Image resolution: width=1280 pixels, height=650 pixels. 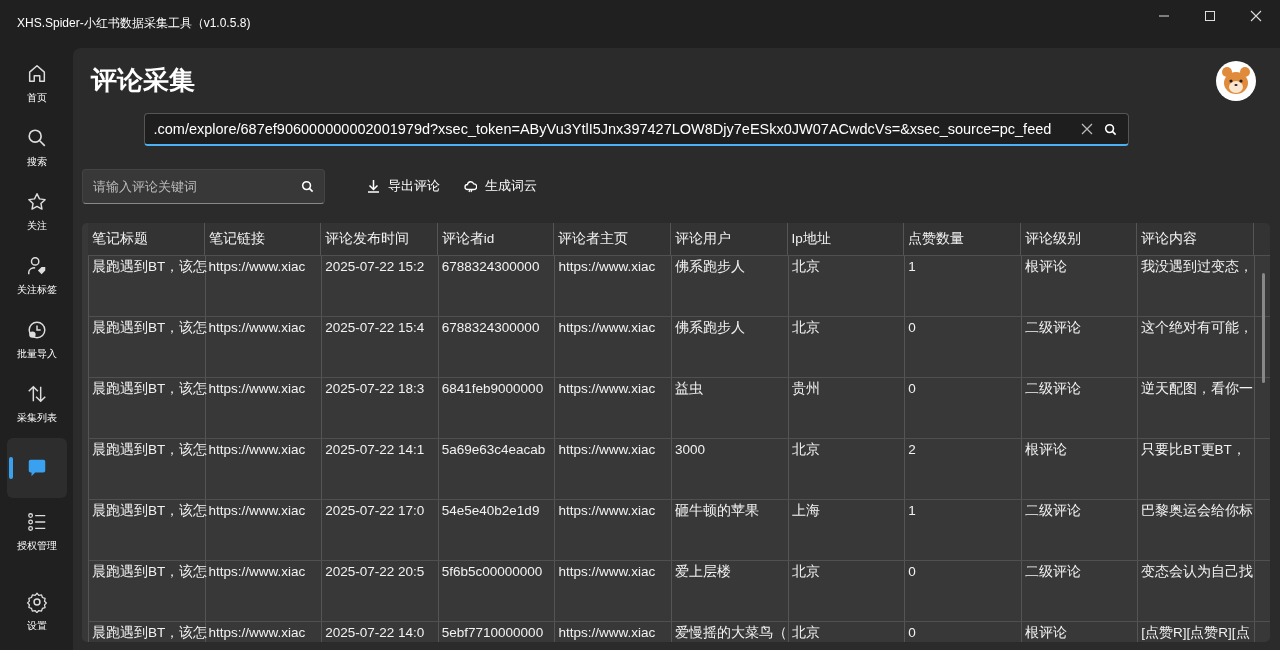 What do you see at coordinates (36, 468) in the screenshot?
I see `sidebar-item` at bounding box center [36, 468].